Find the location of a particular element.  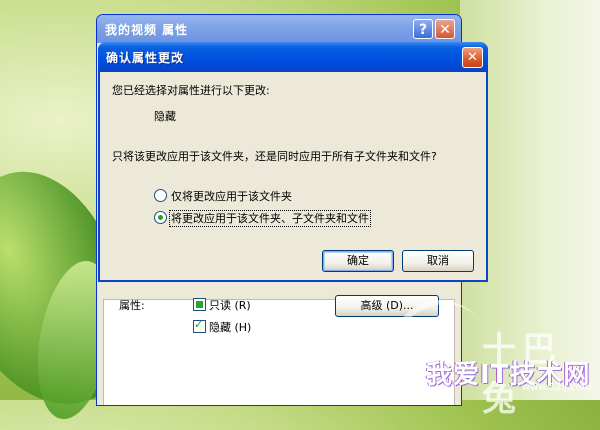

readonly-checkbox-row: 只读 (R) is located at coordinates (222, 305).